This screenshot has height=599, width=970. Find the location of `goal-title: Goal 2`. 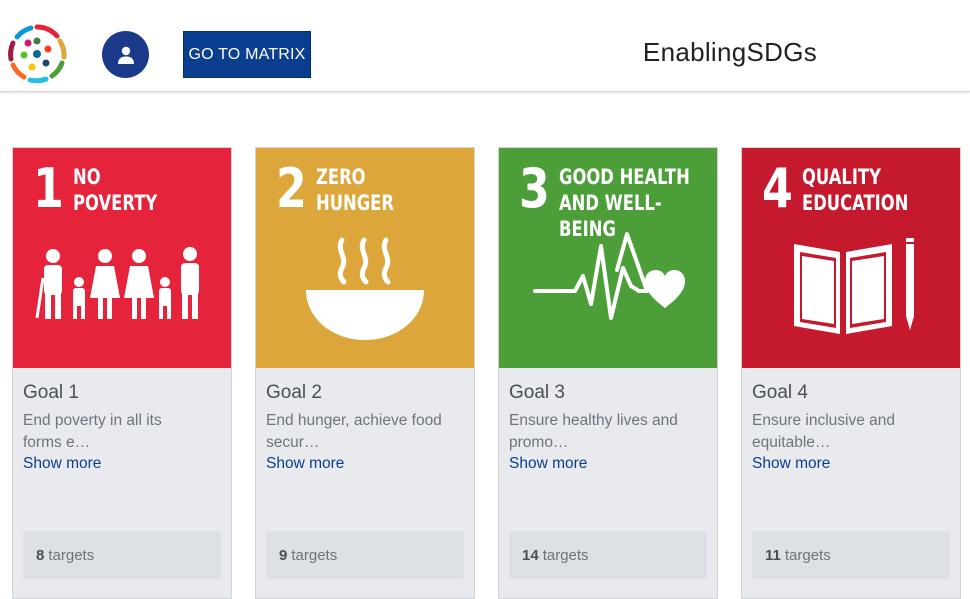

goal-title: Goal 2 is located at coordinates (294, 392).